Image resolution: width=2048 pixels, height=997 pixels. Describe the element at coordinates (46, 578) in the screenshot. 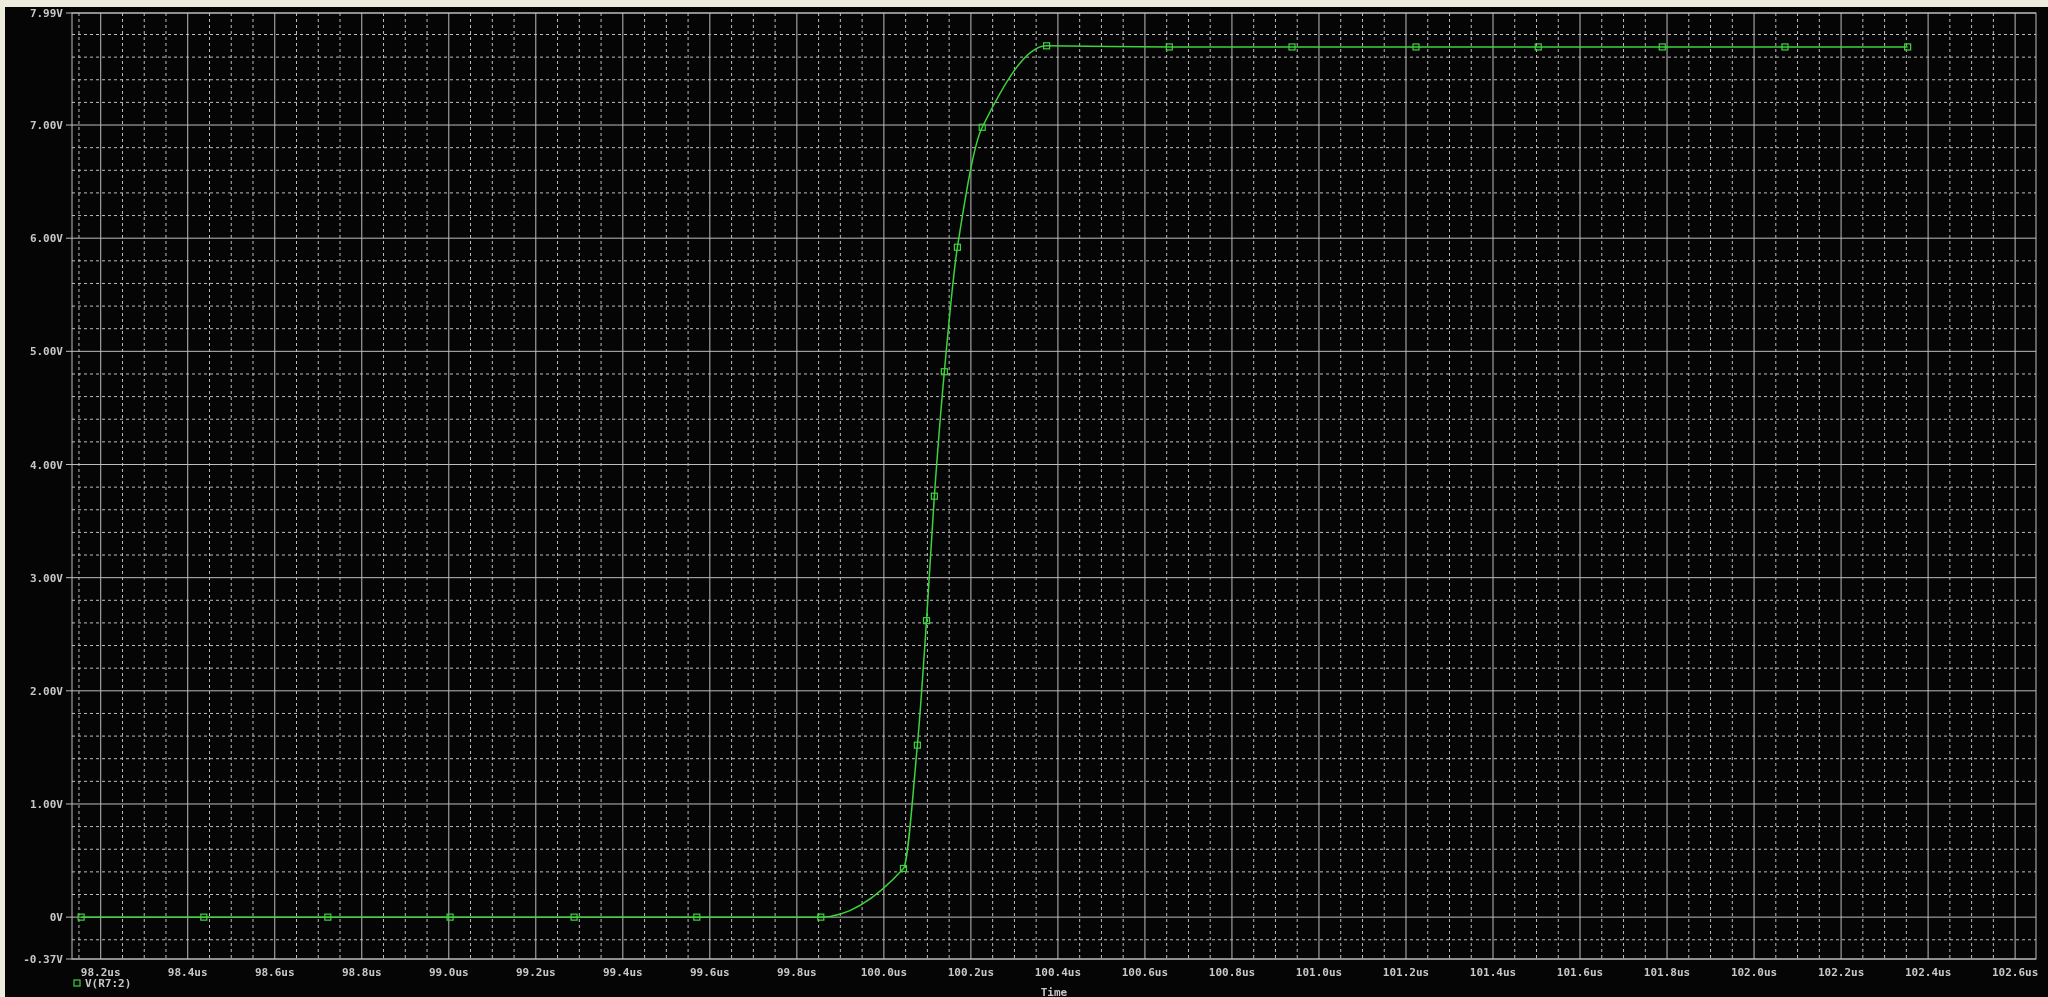

I see `y-tick-label: 3.00V` at that location.